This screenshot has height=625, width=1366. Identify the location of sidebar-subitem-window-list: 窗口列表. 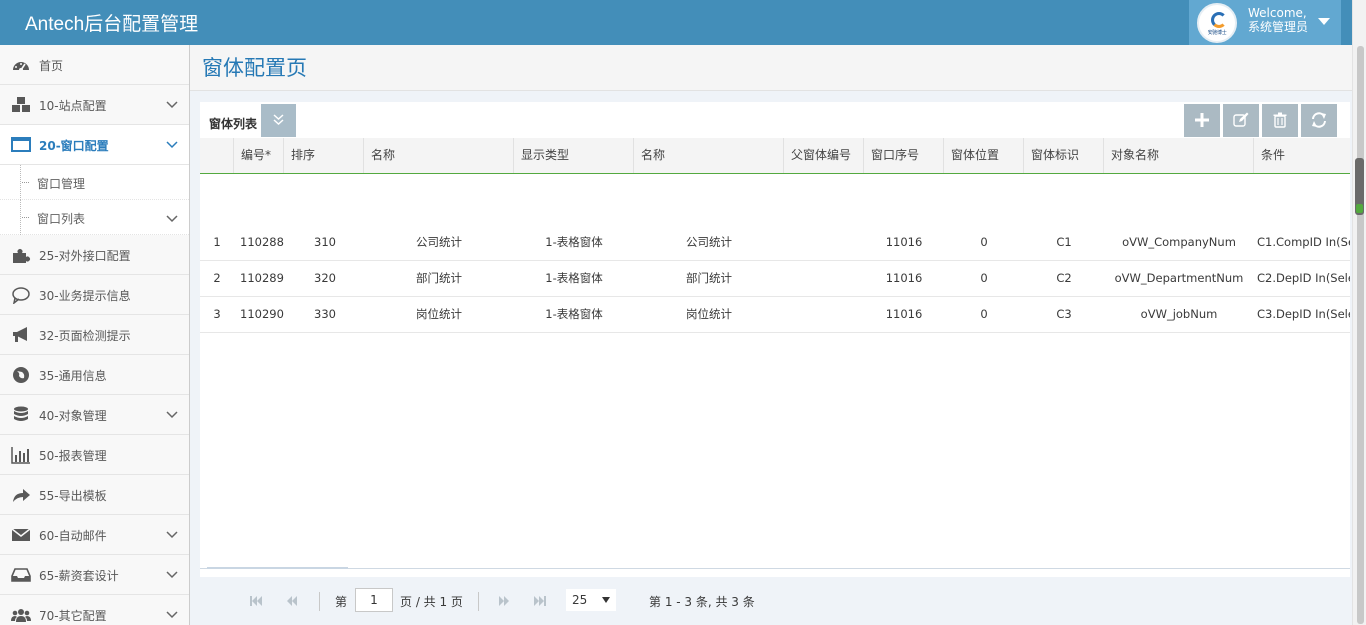
(94, 217).